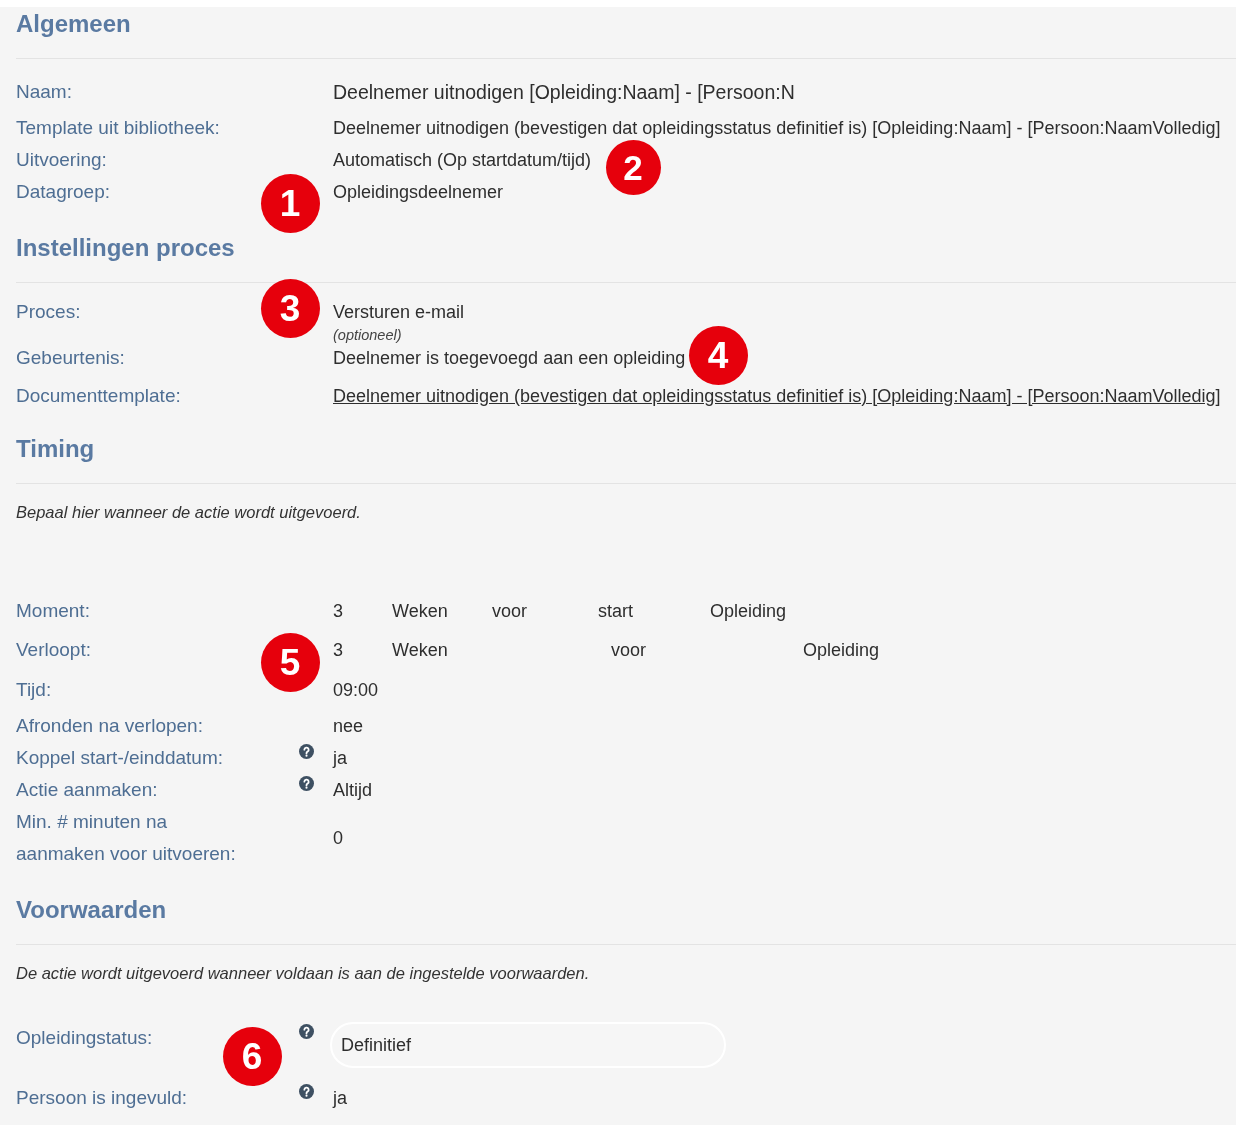 This screenshot has width=1236, height=1125. Describe the element at coordinates (352, 790) in the screenshot. I see `field-value: Altijd` at that location.